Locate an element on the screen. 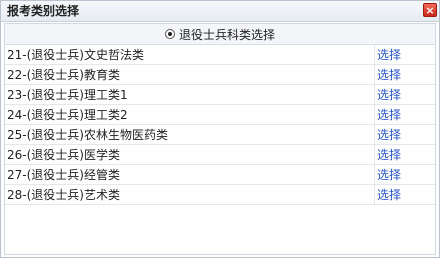 This screenshot has height=258, width=440. category-name: 28-(退役士兵)艺术类 is located at coordinates (190, 194).